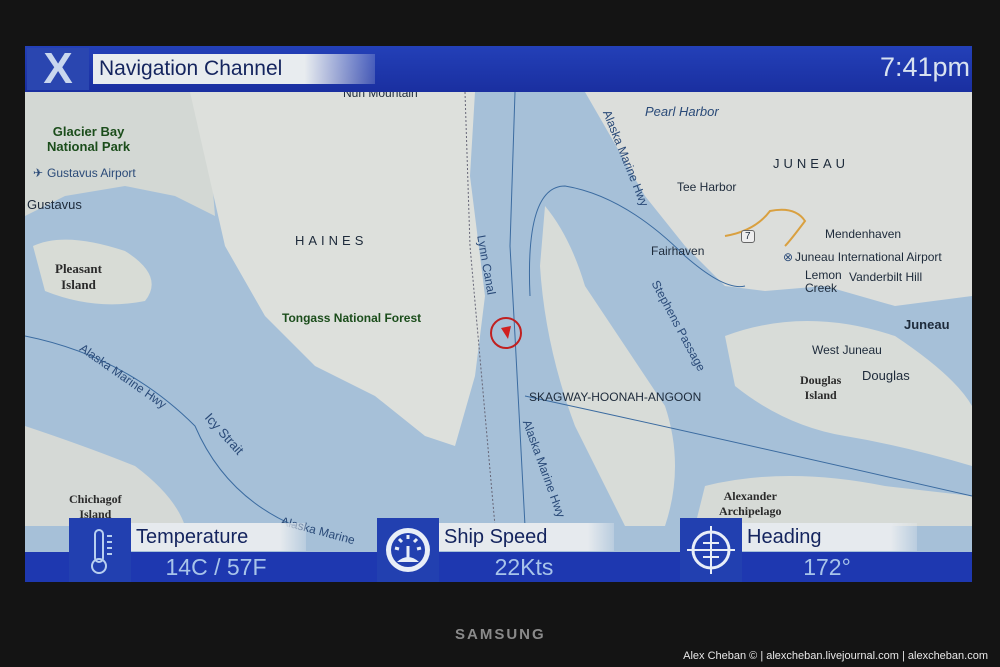  Describe the element at coordinates (408, 550) in the screenshot. I see `speedometer-icon` at that location.